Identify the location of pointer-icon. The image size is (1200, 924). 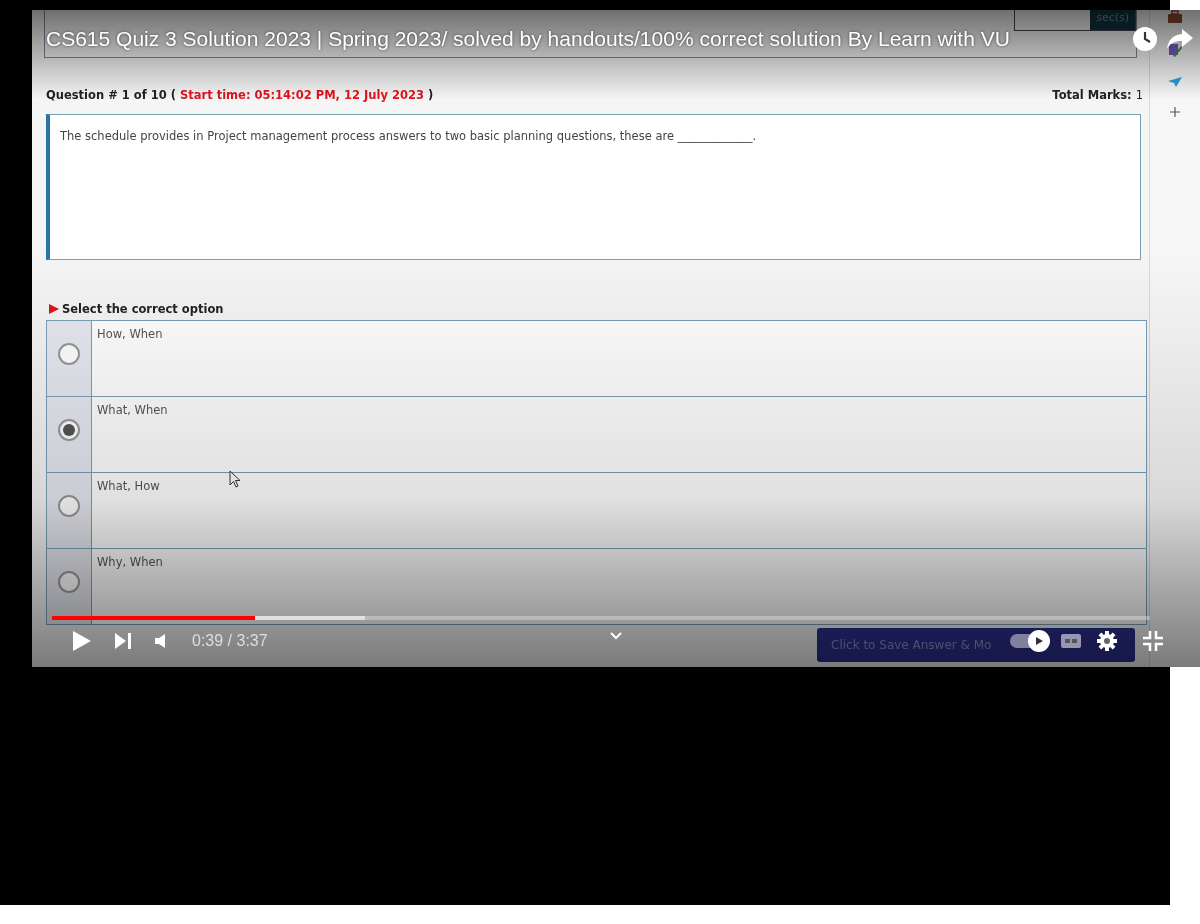
(54, 309).